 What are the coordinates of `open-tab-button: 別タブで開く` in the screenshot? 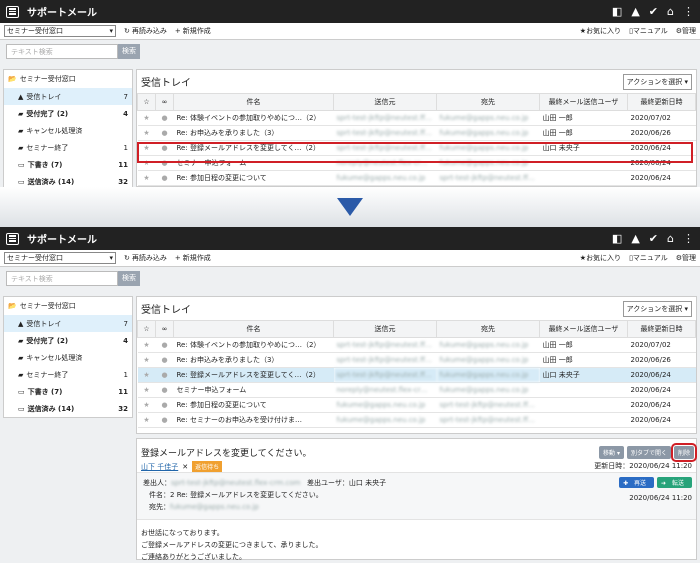 It's located at (648, 452).